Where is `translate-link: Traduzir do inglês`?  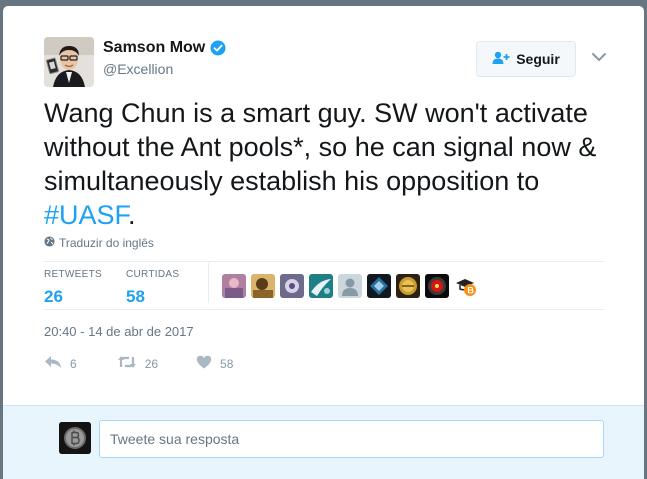
translate-link: Traduzir do inglês is located at coordinates (99, 243).